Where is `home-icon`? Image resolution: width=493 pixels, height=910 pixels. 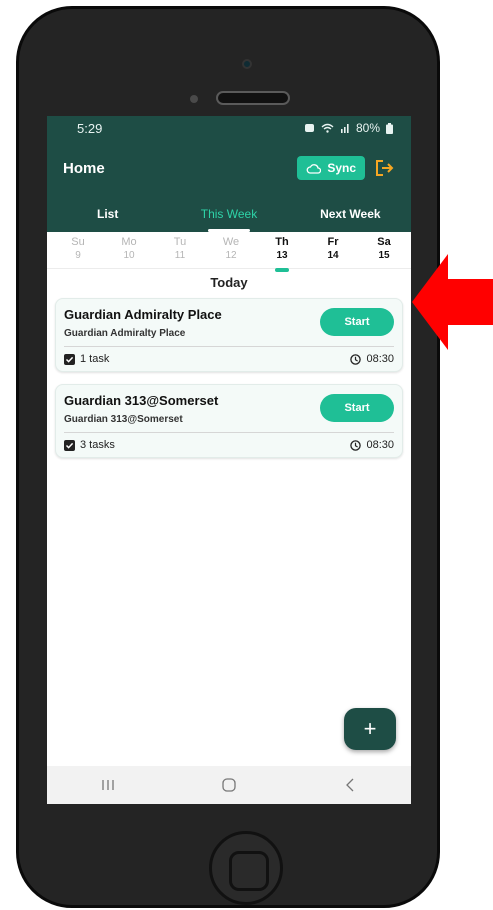
home-icon is located at coordinates (229, 785).